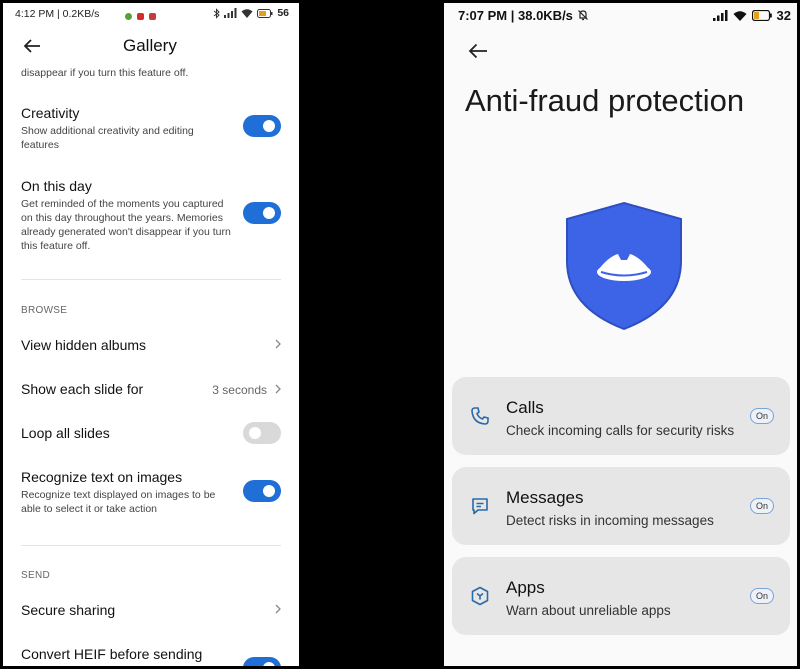 The width and height of the screenshot is (800, 669). Describe the element at coordinates (239, 390) in the screenshot. I see `slide-duration-value: 3 seconds` at that location.